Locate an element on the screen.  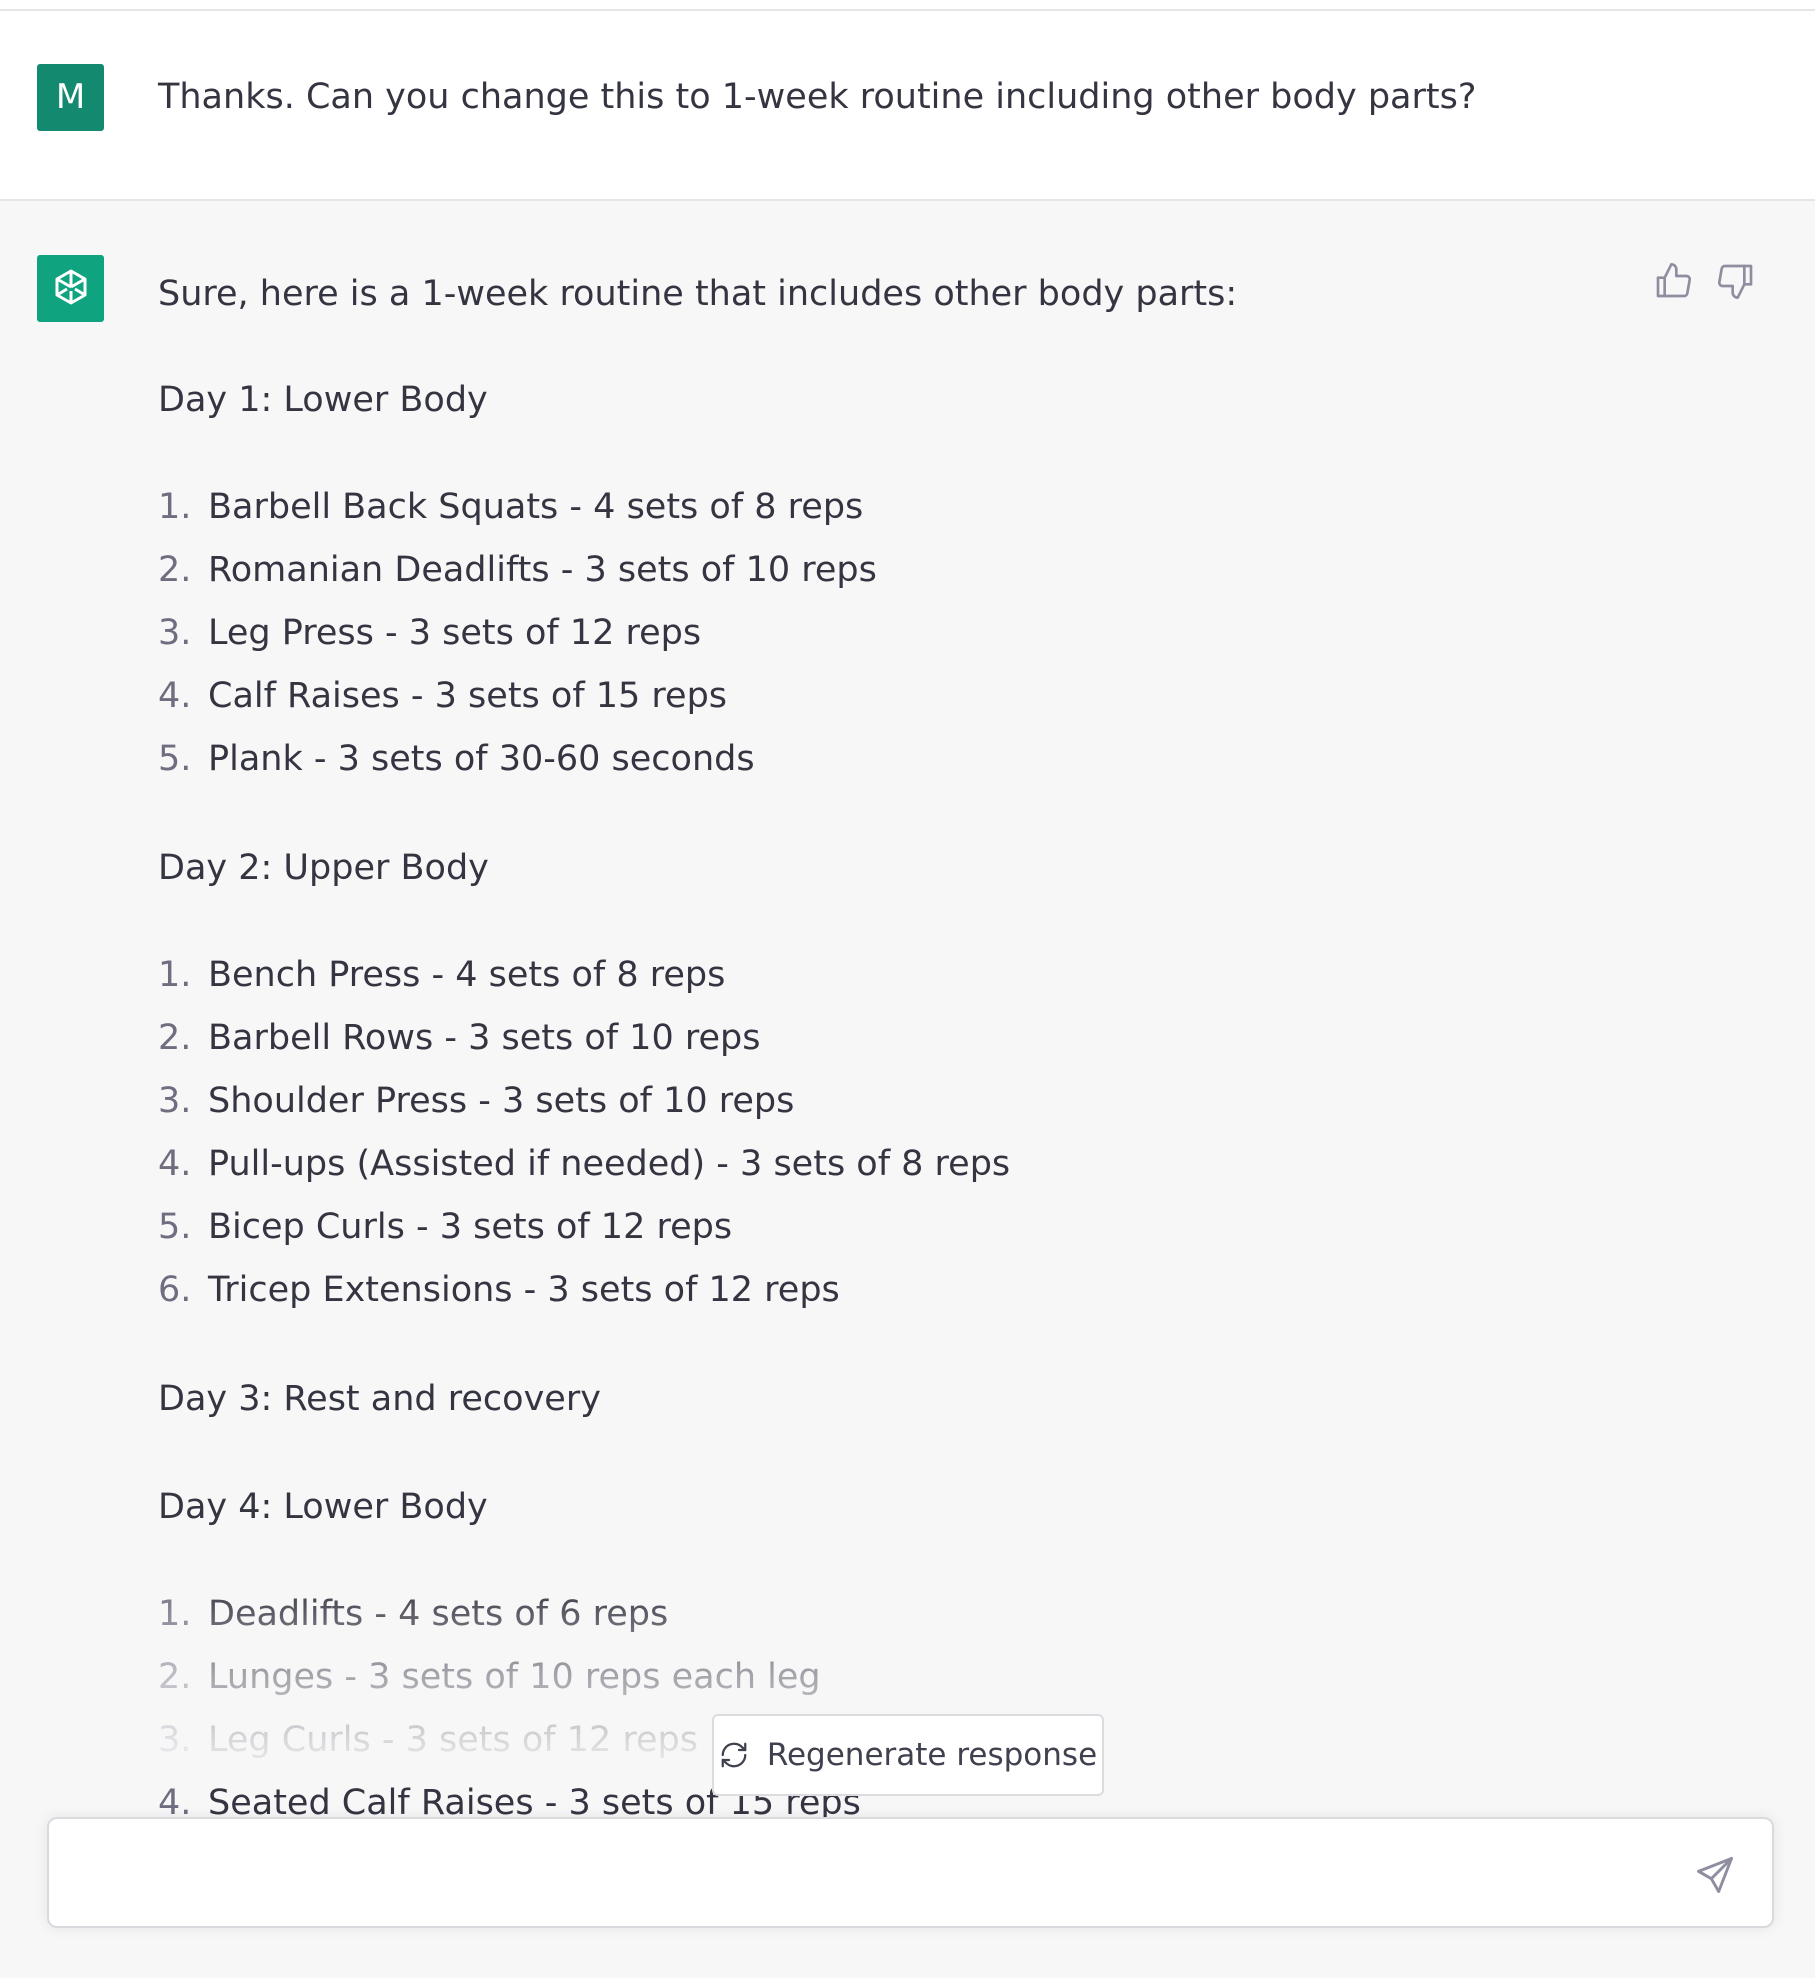
list-item: 1. Bench Press - 4 sets of 8 reps is located at coordinates (442, 975).